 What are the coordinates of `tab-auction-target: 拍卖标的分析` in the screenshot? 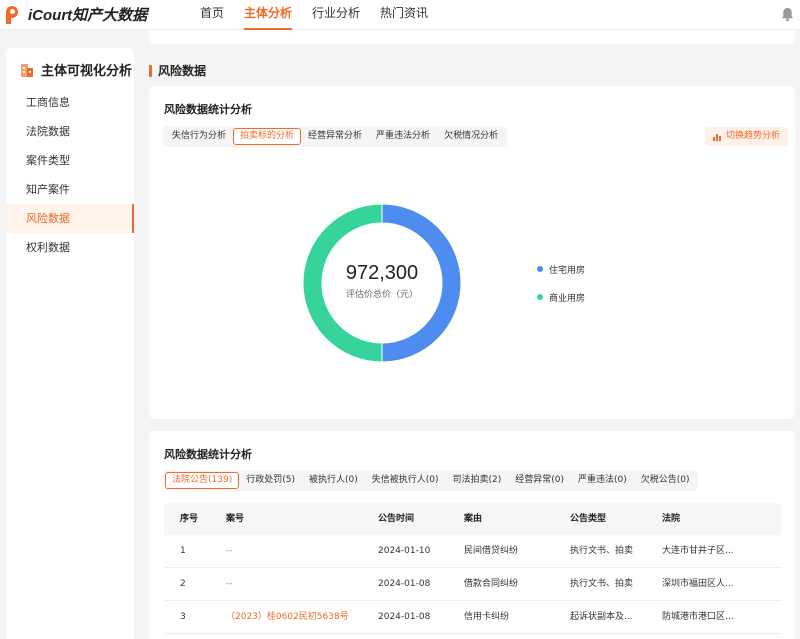 It's located at (267, 136).